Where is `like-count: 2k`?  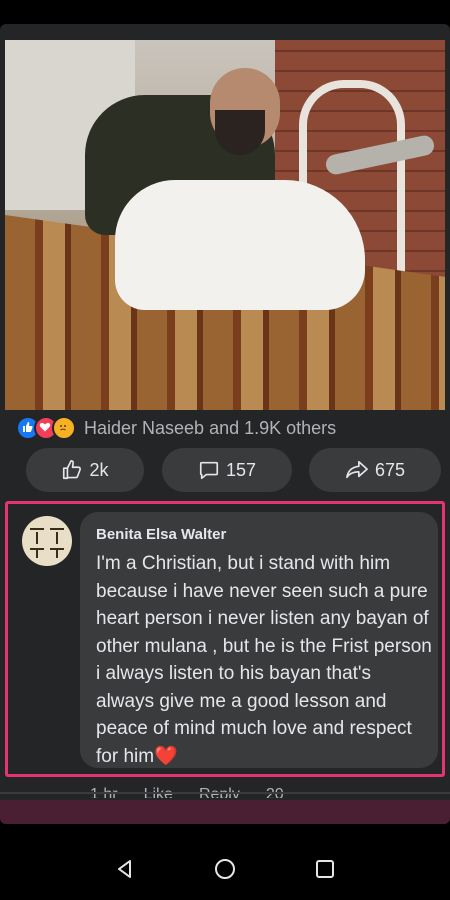
like-count: 2k is located at coordinates (99, 469).